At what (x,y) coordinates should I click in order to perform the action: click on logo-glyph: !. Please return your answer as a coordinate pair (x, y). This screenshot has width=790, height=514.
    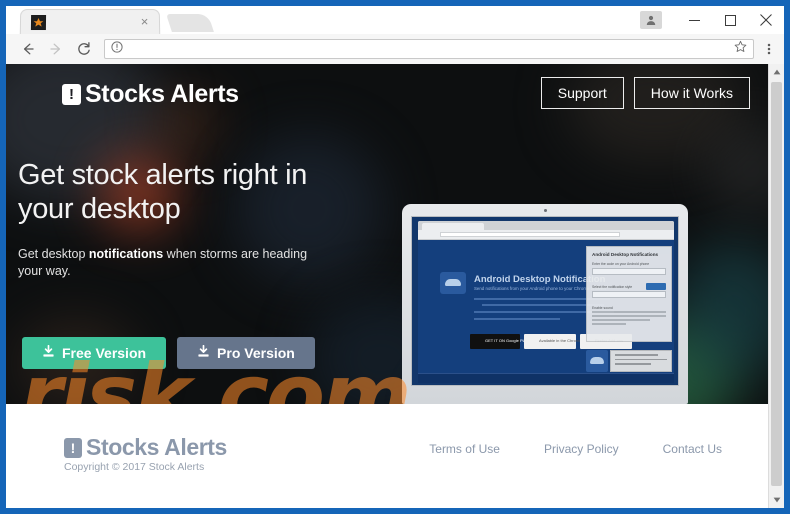
    Looking at the image, I should click on (71, 94).